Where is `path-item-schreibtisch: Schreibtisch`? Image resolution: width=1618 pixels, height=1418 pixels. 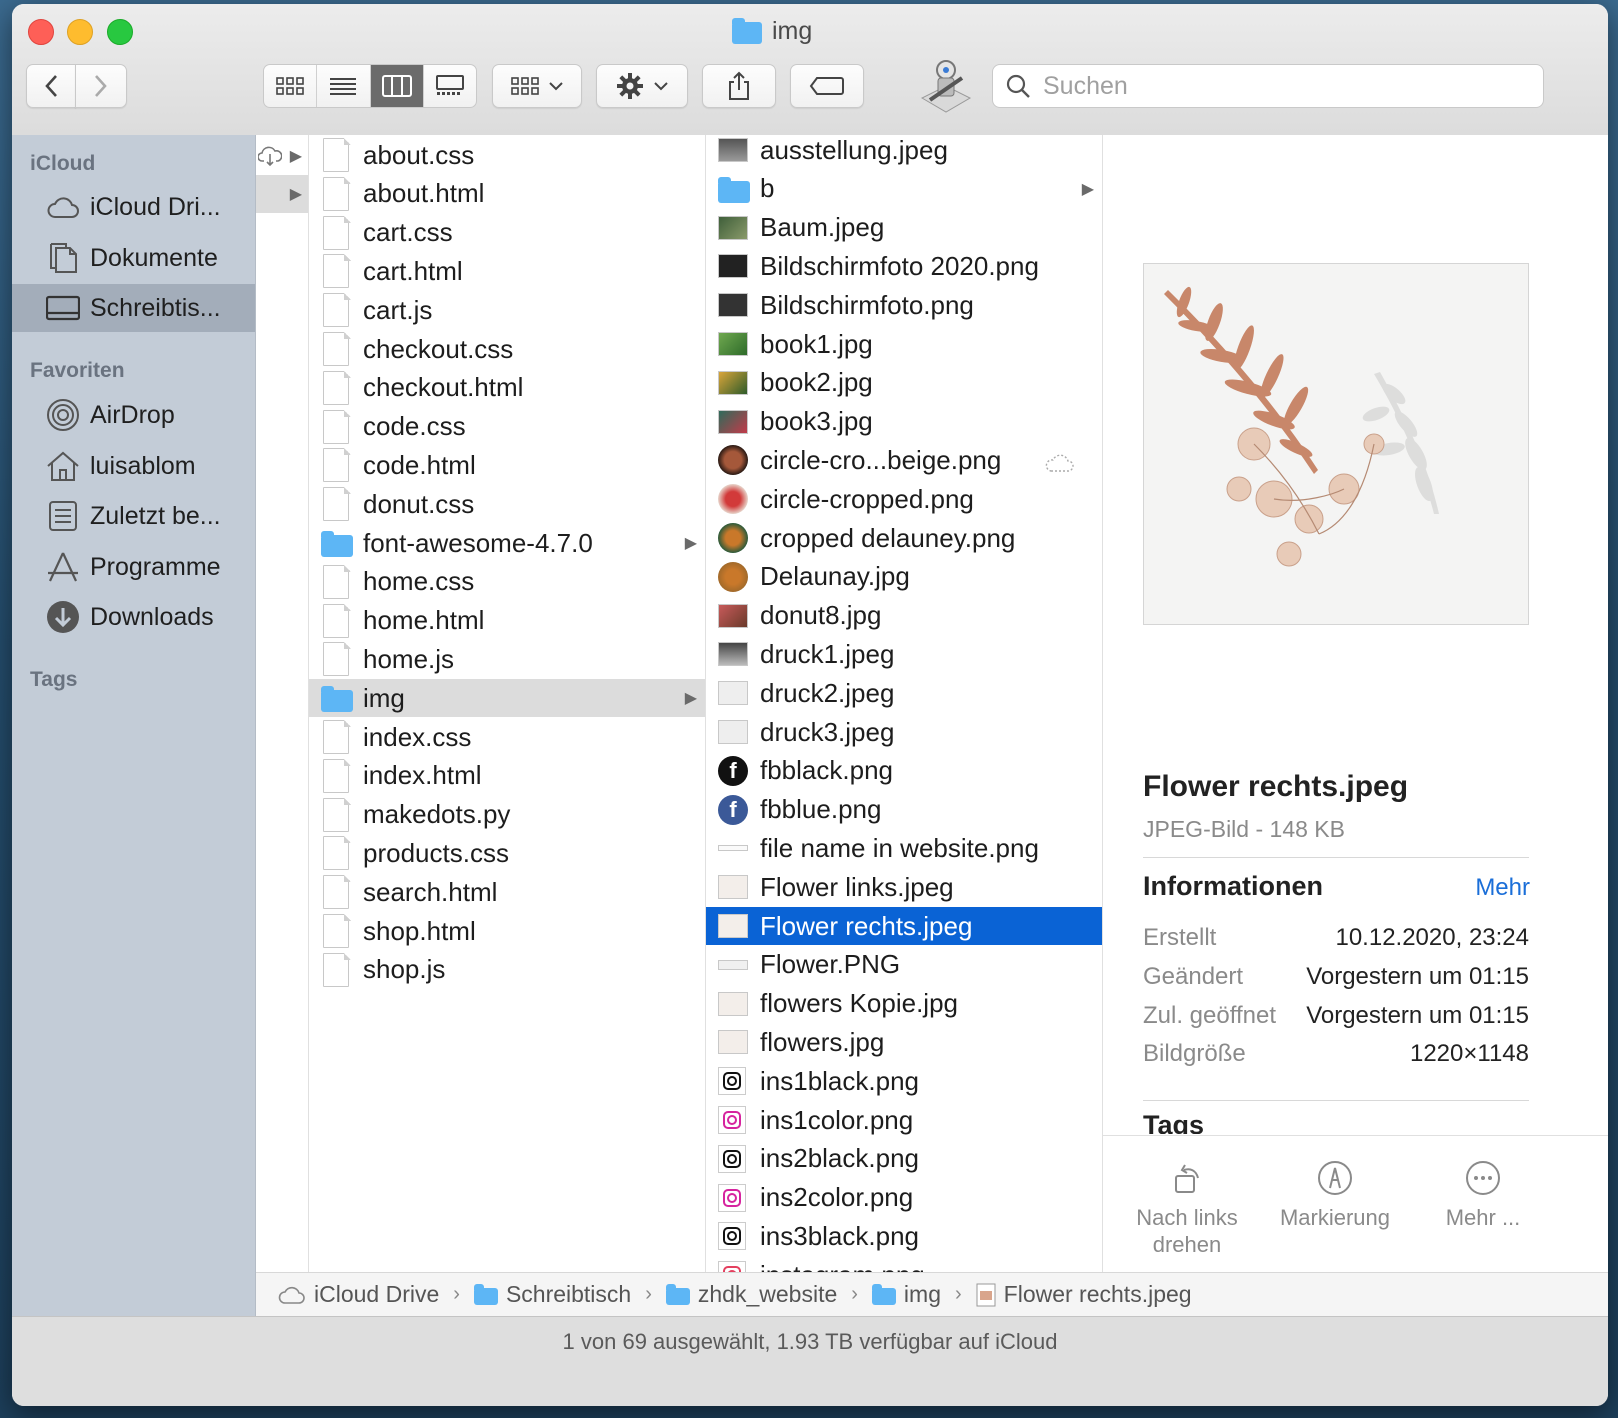 path-item-schreibtisch: Schreibtisch is located at coordinates (552, 1294).